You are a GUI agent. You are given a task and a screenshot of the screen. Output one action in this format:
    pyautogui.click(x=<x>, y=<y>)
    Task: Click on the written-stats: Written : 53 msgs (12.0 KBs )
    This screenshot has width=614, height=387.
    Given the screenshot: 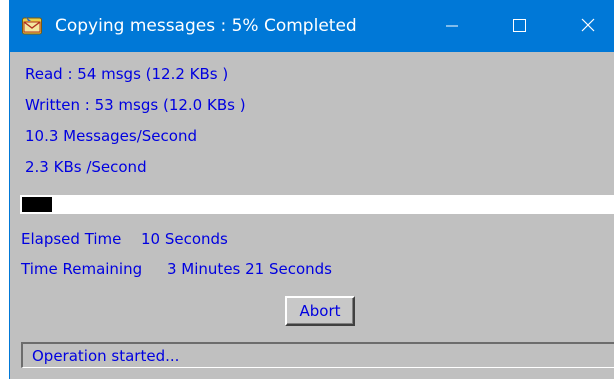 What is the action you would take?
    pyautogui.click(x=135, y=105)
    